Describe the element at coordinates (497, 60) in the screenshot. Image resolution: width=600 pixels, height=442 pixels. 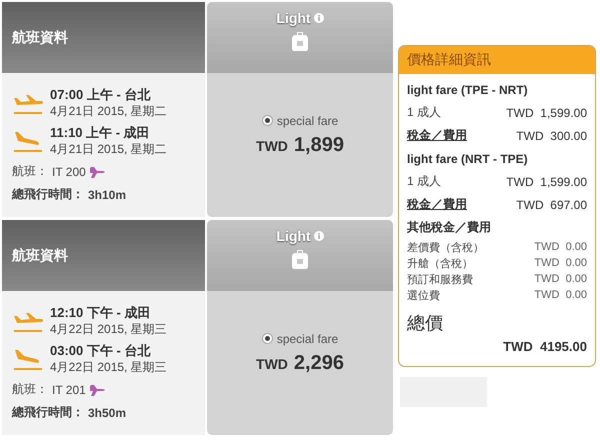
I see `panel-title: 價格詳細資訊` at that location.